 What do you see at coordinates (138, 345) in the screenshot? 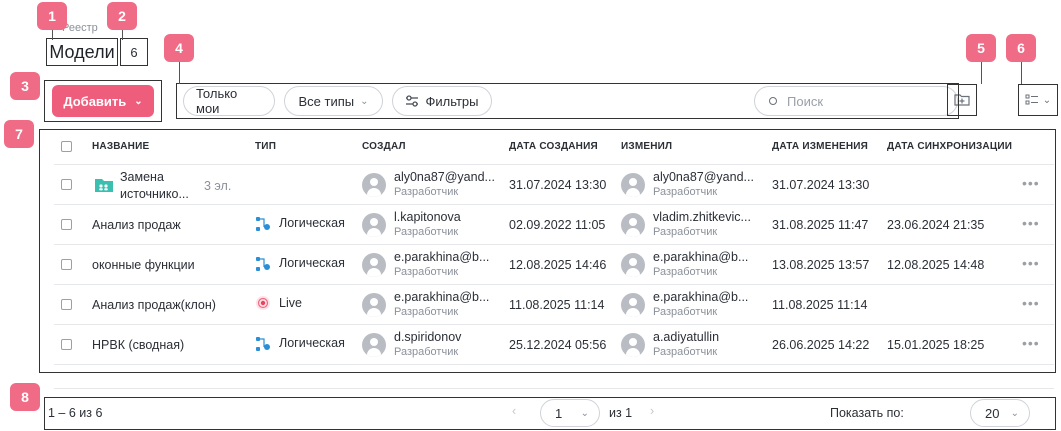
I see `row-name: НРВК (сводная)` at bounding box center [138, 345].